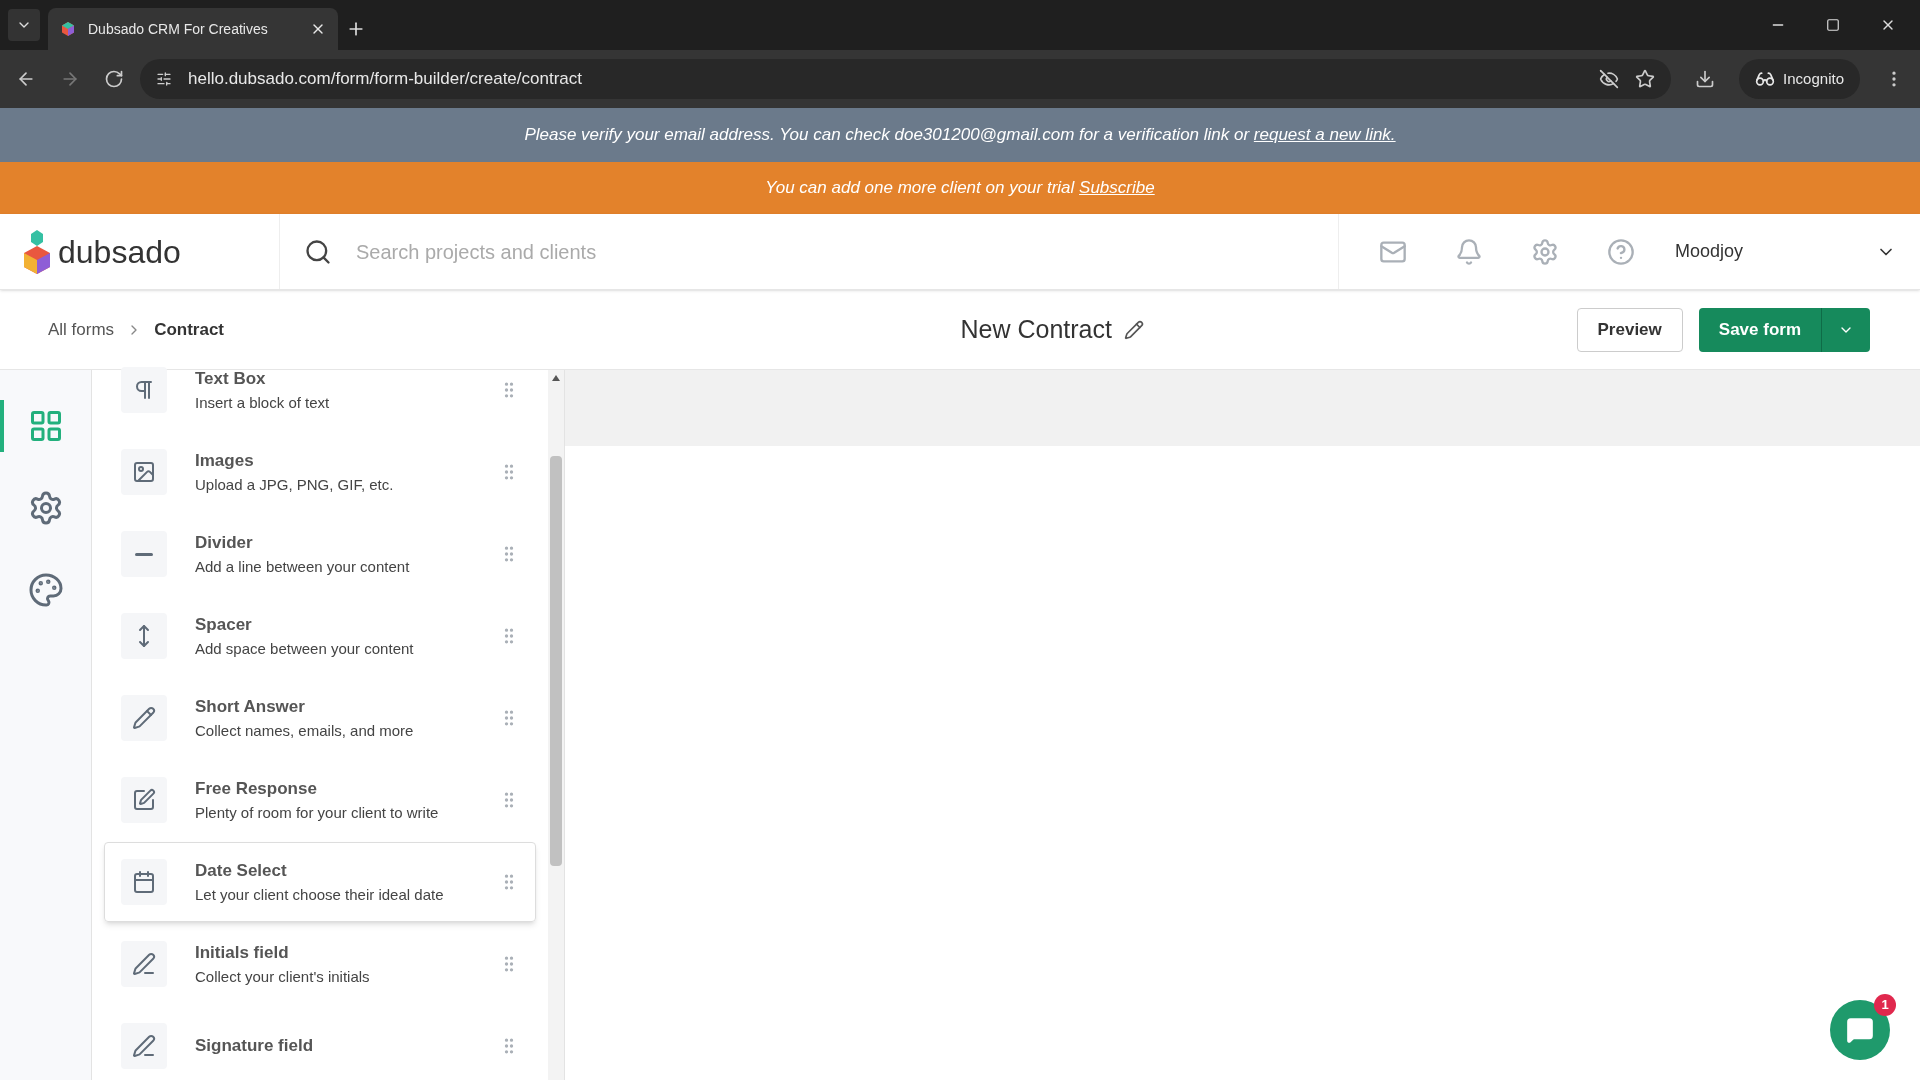 This screenshot has height=1080, width=1920. I want to click on element-item: Images Upload a JPG, PNG, GIF, etc., so click(320, 472).